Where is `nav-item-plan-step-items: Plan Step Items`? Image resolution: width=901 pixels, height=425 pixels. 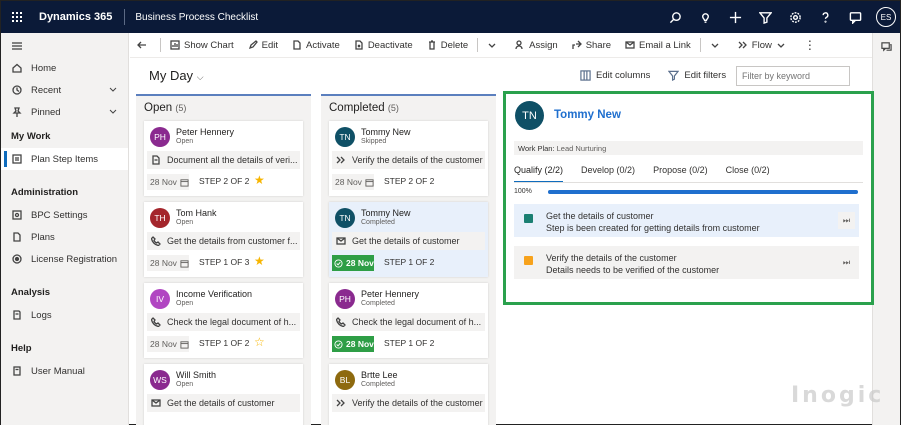 nav-item-plan-step-items: Plan Step Items is located at coordinates (64, 159).